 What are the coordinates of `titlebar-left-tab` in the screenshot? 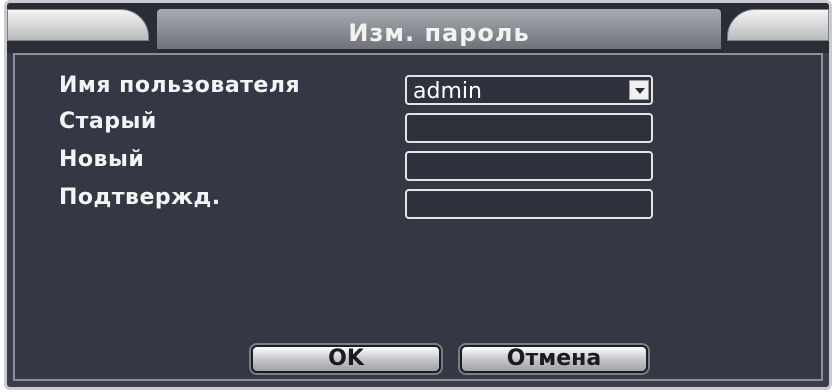 It's located at (78, 25).